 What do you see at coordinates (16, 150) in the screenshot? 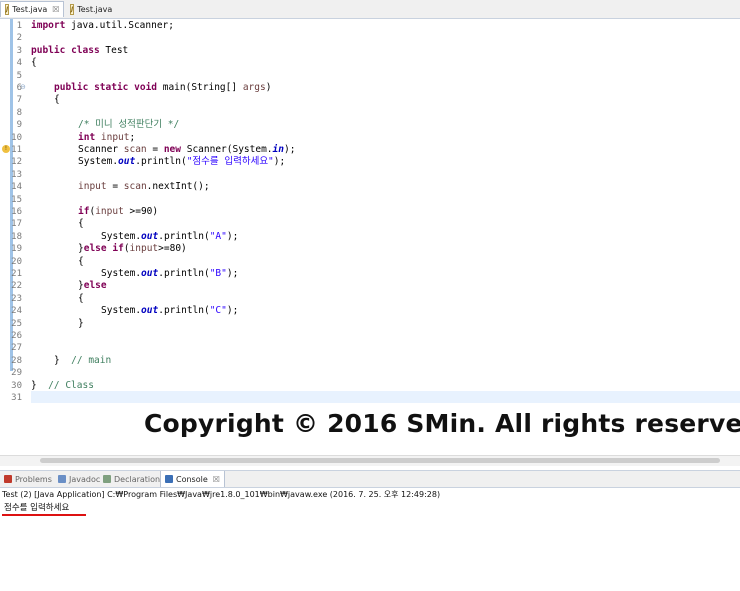
I see `line-number: 11` at bounding box center [16, 150].